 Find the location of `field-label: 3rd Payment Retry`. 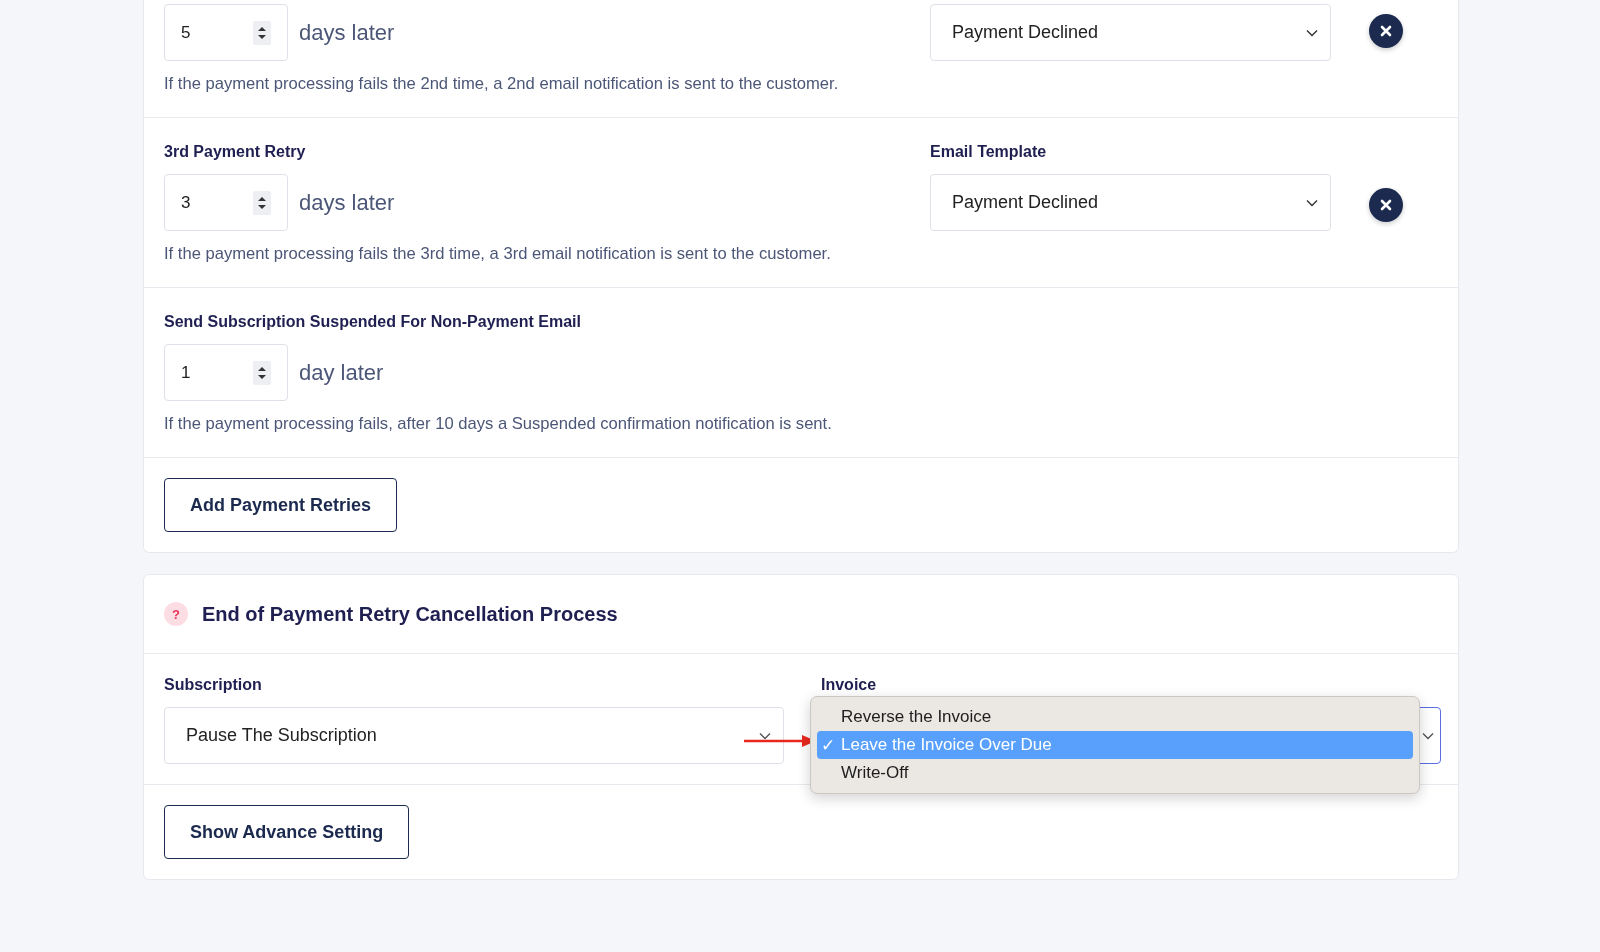

field-label: 3rd Payment Retry is located at coordinates (235, 152).